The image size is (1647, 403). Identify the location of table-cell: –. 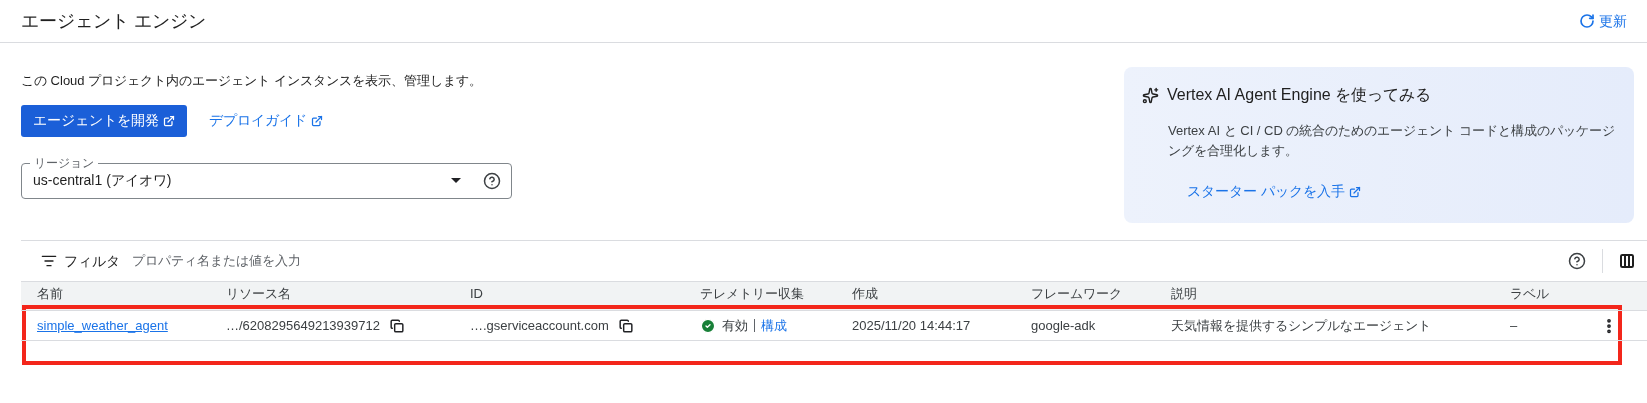
(1514, 325).